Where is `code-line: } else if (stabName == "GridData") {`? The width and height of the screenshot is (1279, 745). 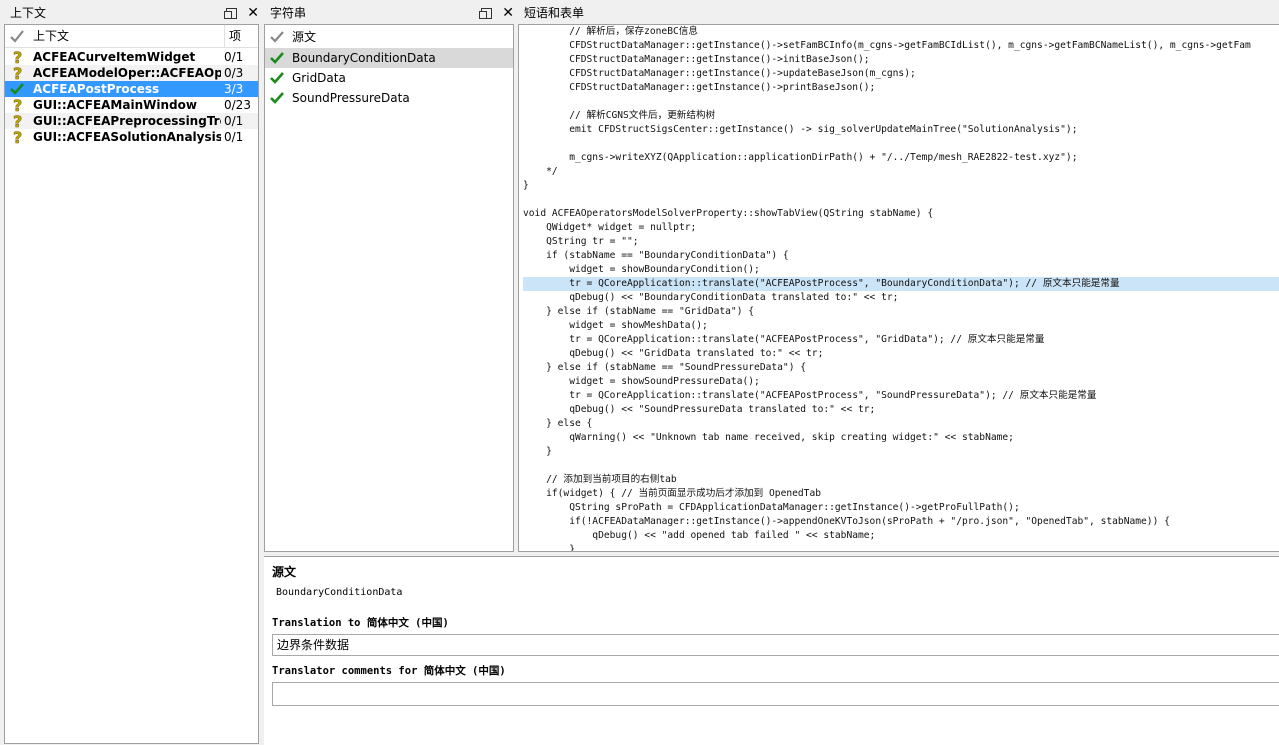 code-line: } else if (stabName == "GridData") { is located at coordinates (639, 311).